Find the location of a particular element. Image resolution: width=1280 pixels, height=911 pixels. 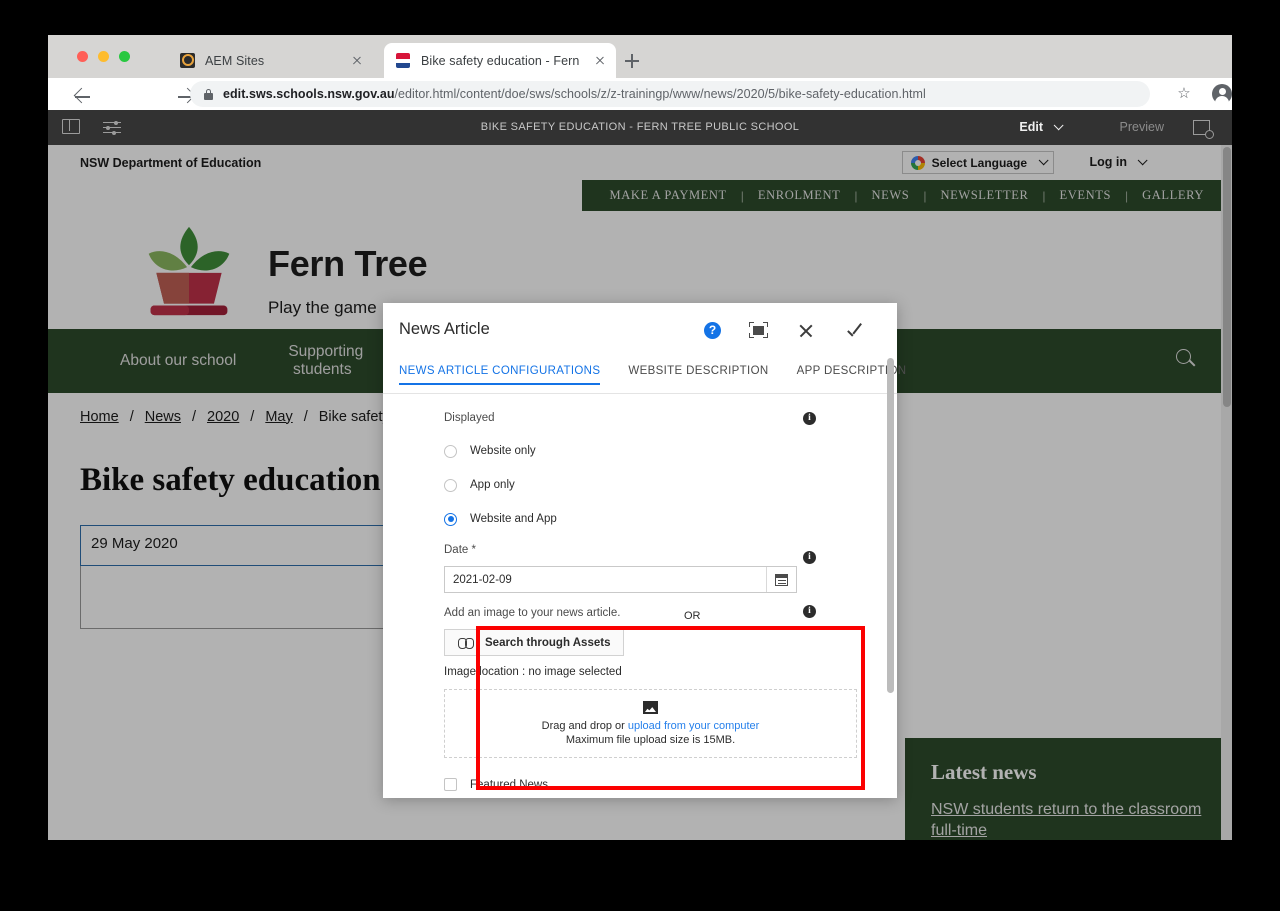

image-placeholder-icon is located at coordinates (650, 707).